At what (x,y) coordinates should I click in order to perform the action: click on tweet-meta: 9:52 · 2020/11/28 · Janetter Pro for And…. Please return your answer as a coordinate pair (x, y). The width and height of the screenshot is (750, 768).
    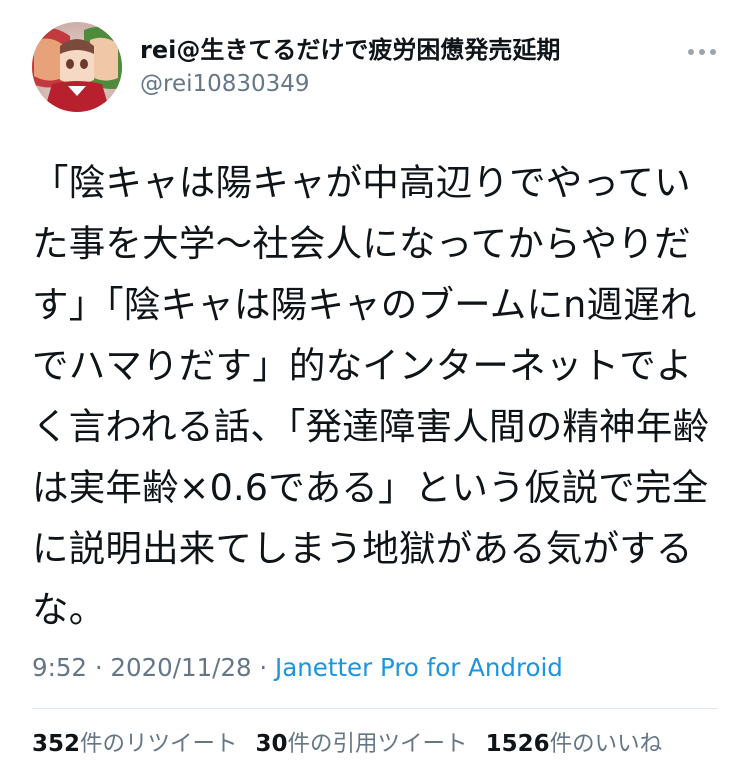
    Looking at the image, I should click on (377, 668).